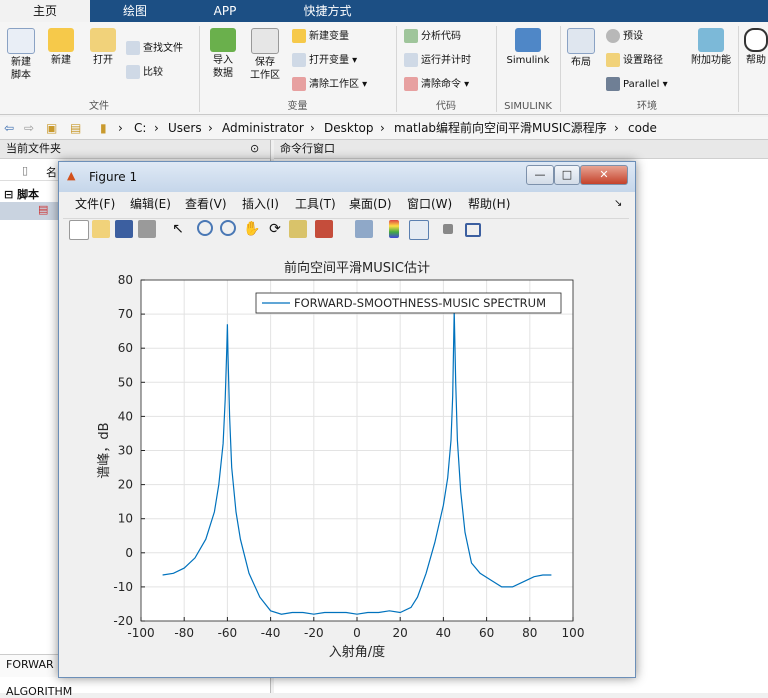  I want to click on menu-view: 查看(V), so click(206, 204).